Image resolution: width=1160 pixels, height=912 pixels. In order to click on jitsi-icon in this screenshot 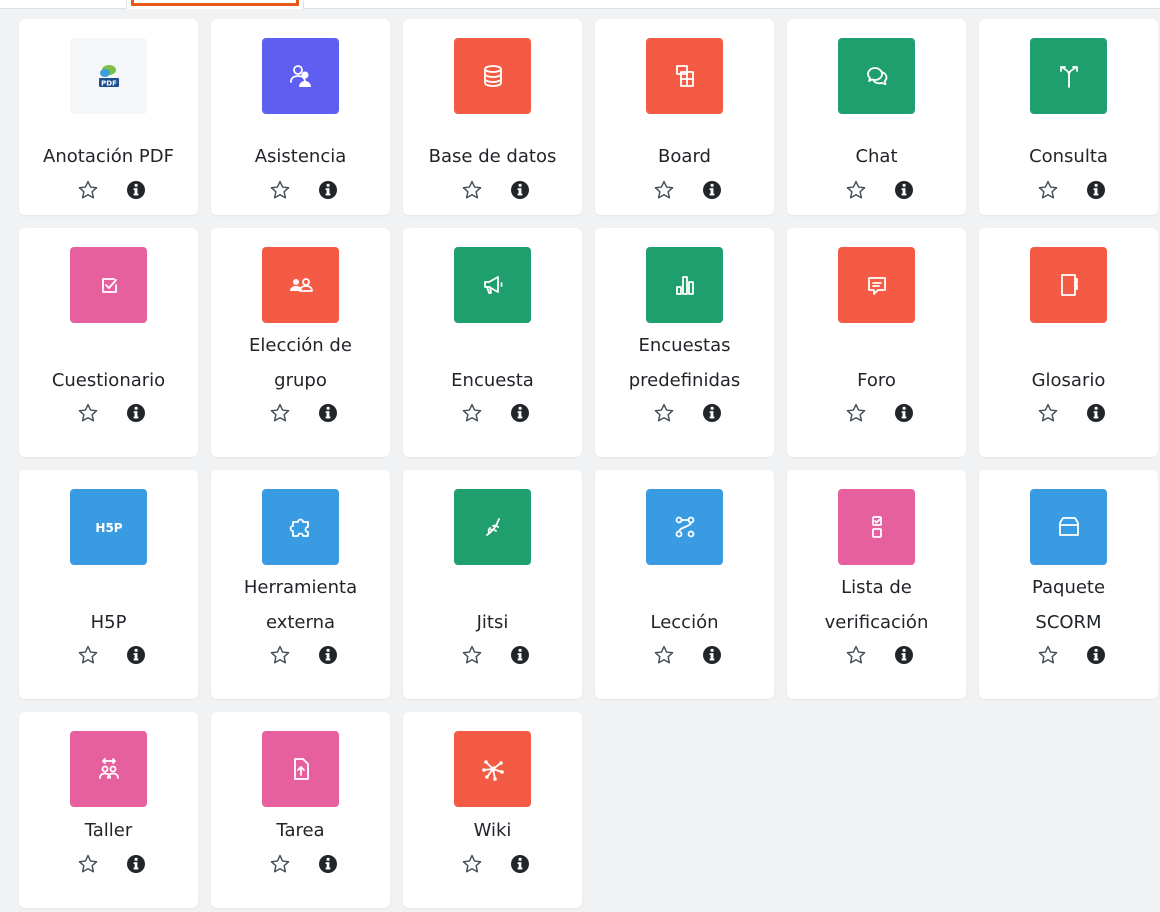, I will do `click(492, 527)`.